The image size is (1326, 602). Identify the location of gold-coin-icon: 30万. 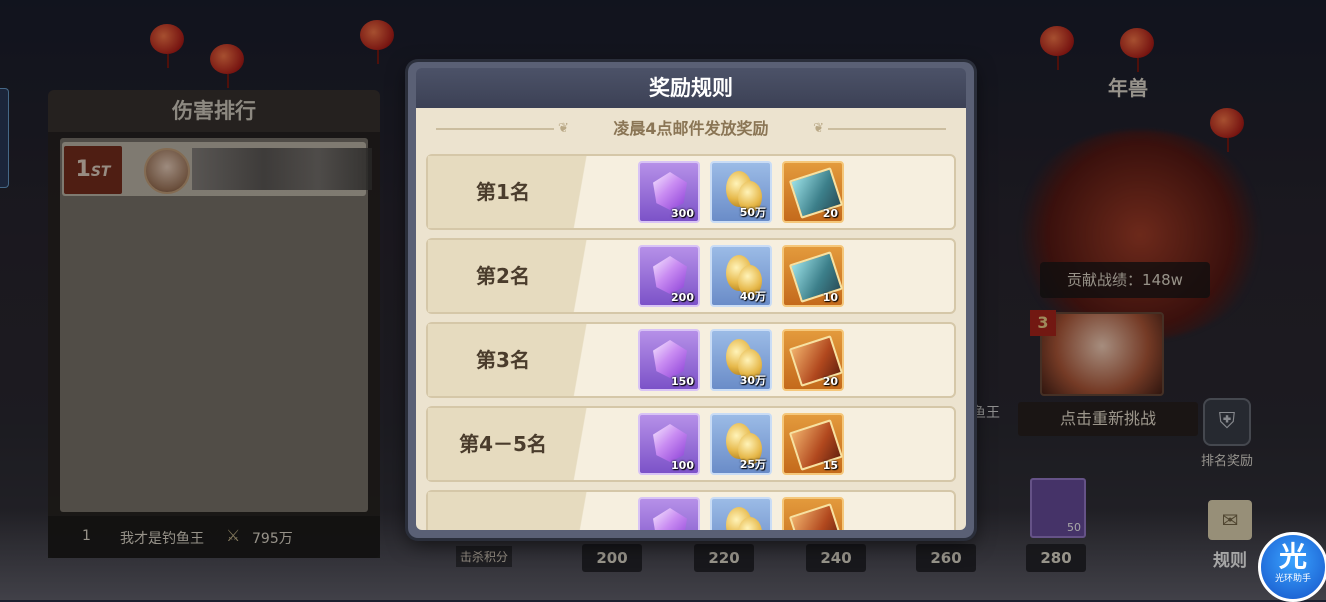
(741, 360).